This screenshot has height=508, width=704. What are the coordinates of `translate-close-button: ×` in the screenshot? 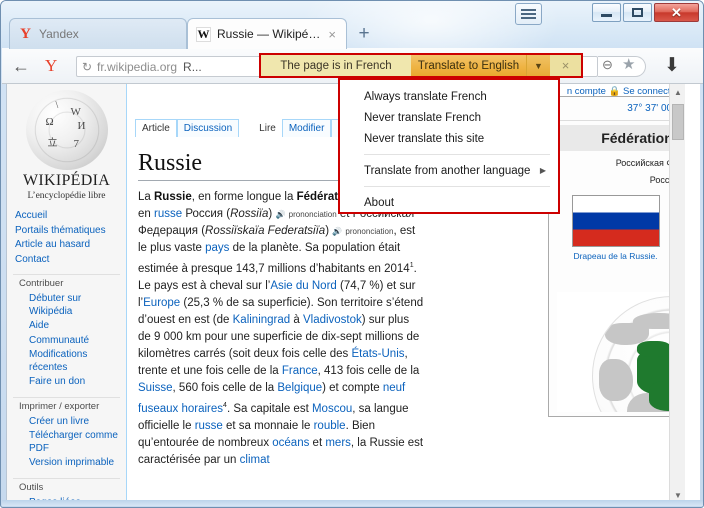 It's located at (565, 65).